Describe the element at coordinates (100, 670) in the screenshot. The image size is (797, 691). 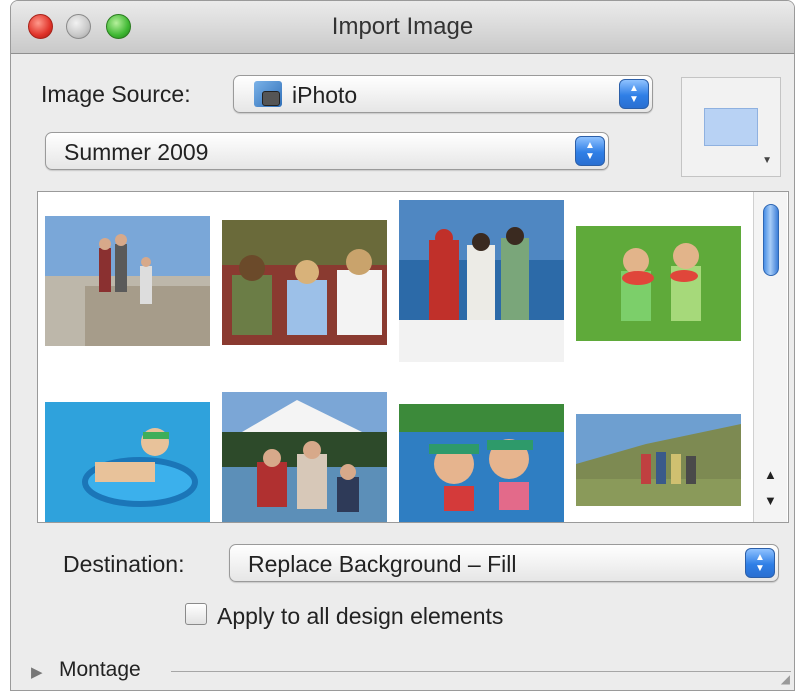
I see `montage-label: Montage` at that location.